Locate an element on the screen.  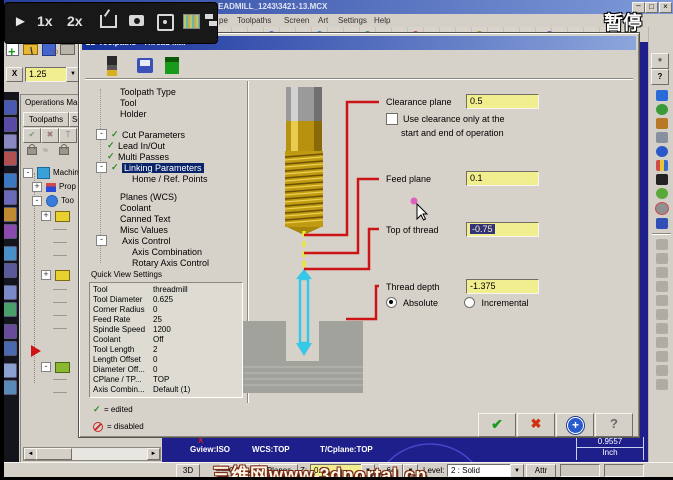
cancel-button: ✖ is located at coordinates (536, 425).